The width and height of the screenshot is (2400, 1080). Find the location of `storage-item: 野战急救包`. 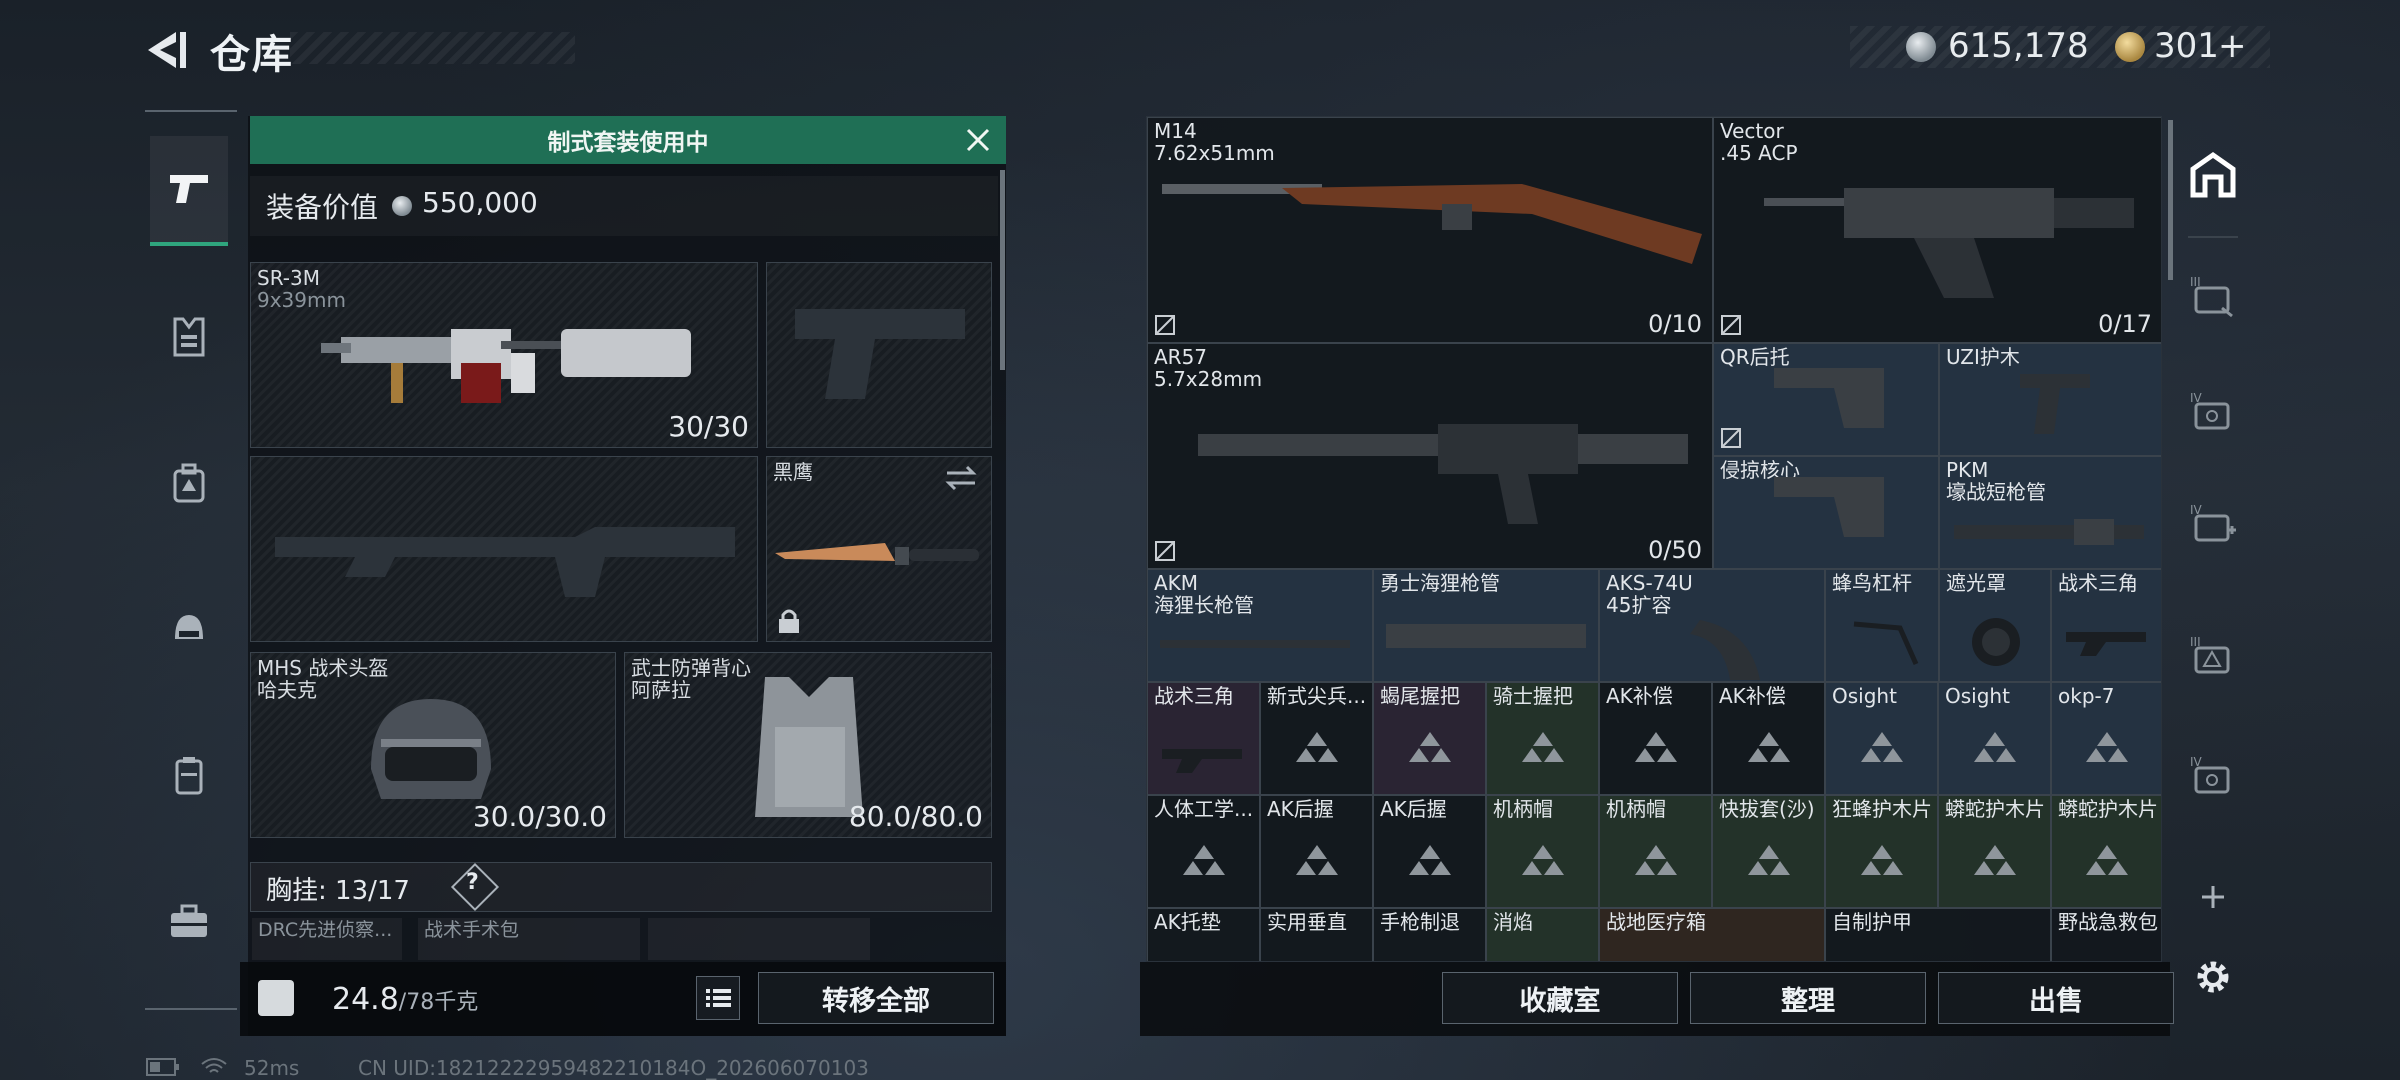

storage-item: 野战急救包 is located at coordinates (2106, 934).